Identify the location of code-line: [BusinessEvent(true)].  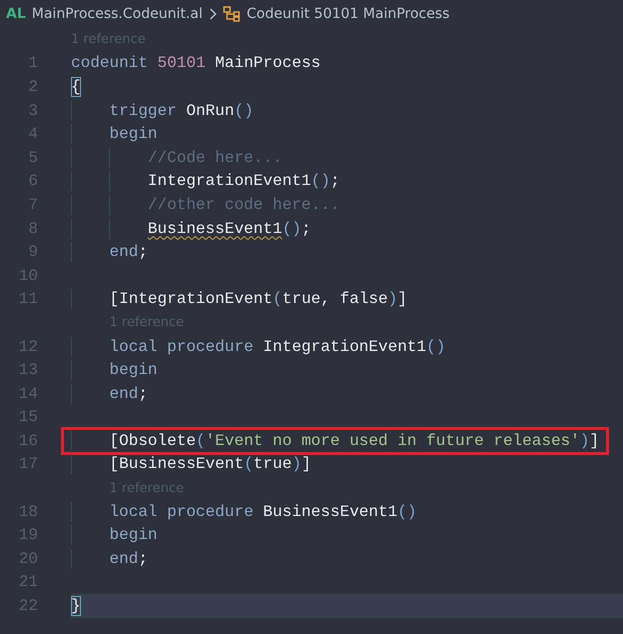
(191, 464).